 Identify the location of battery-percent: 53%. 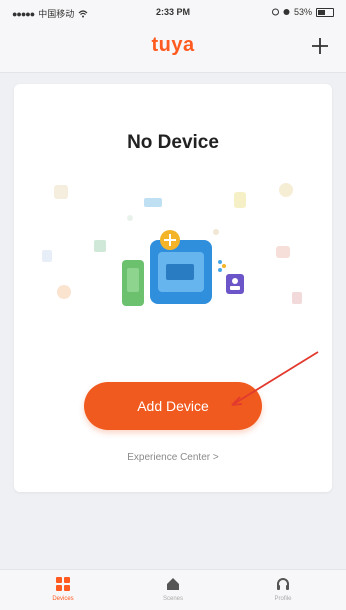
(302, 12).